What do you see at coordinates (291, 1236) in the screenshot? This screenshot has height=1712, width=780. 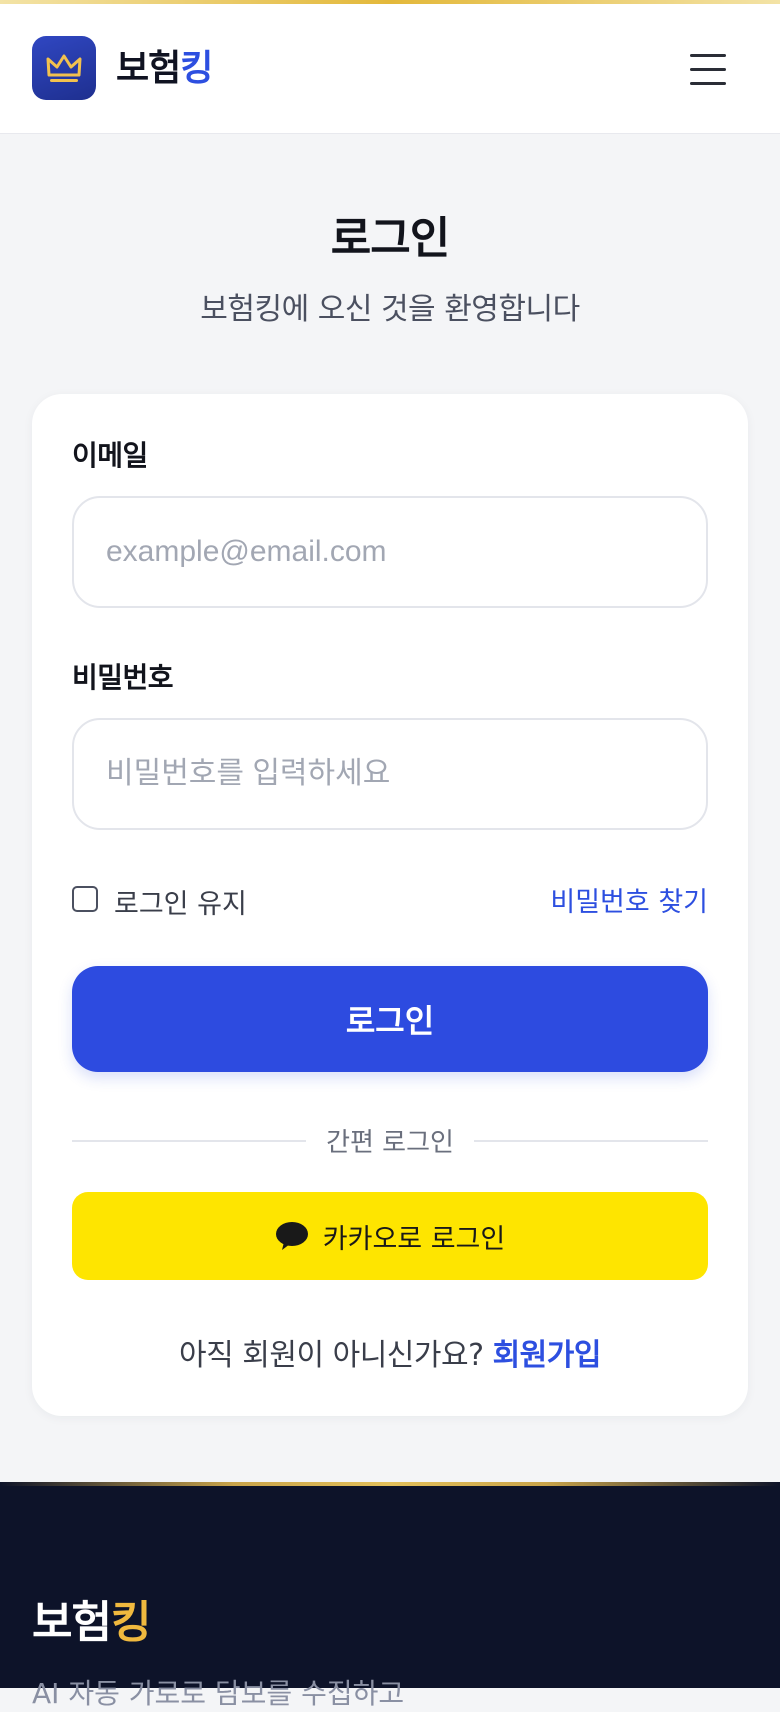 I see `speech-bubble-icon` at bounding box center [291, 1236].